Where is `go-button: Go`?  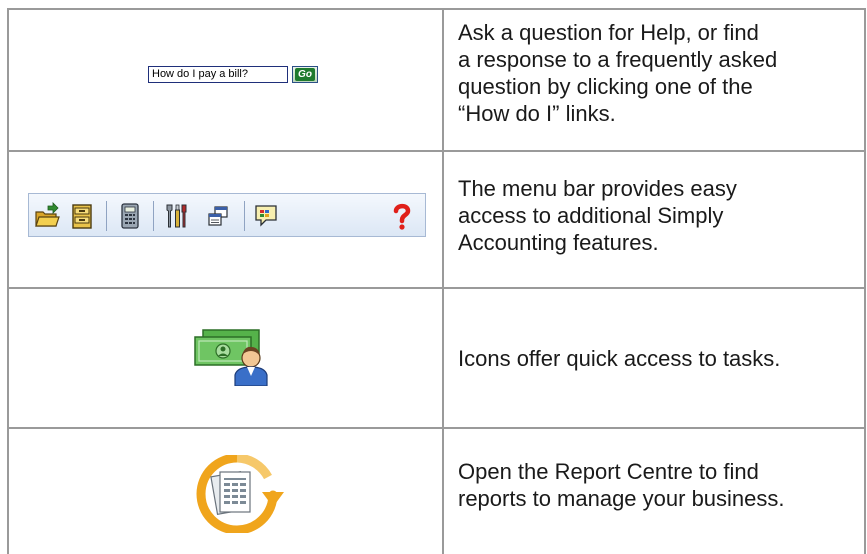
go-button: Go is located at coordinates (305, 74).